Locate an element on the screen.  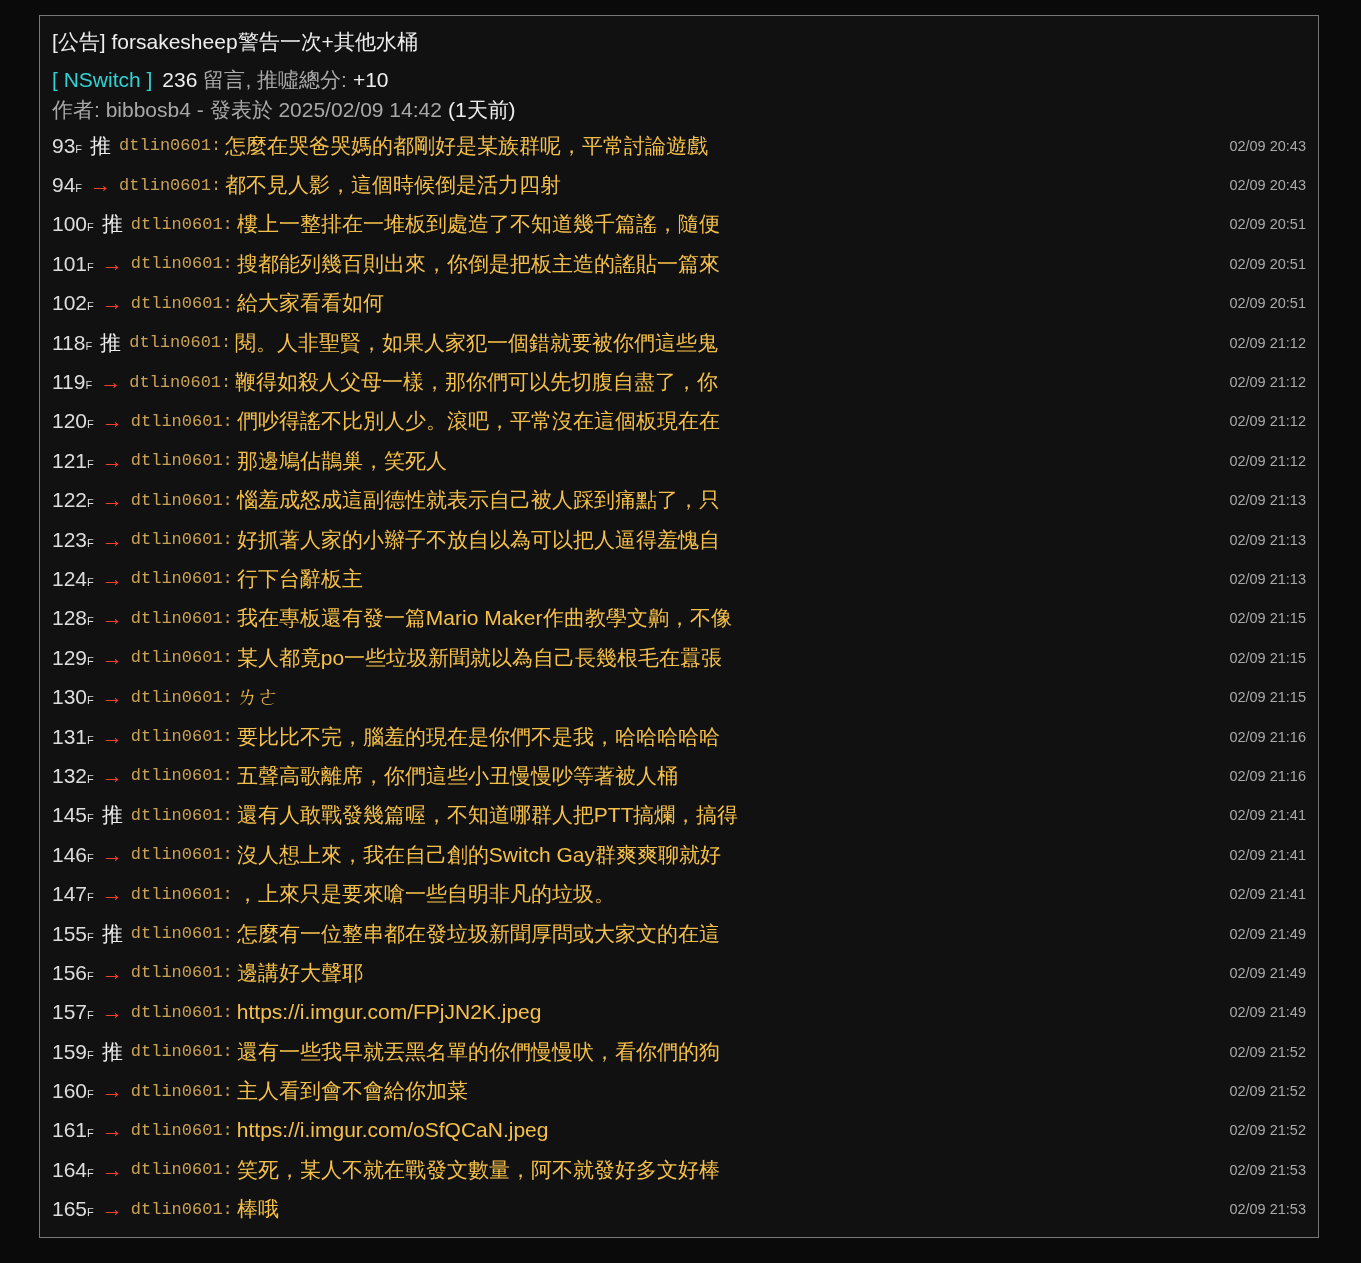
comment-text: 那邊鳩佔鵲巢，笑死人 is located at coordinates (342, 460).